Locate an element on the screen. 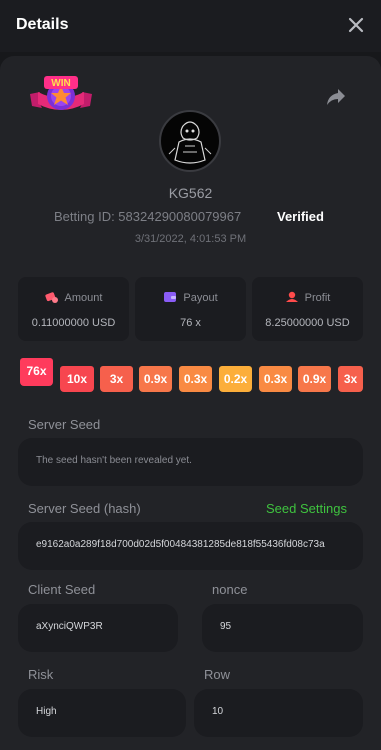  multiplier-label: 76x is located at coordinates (36, 371).